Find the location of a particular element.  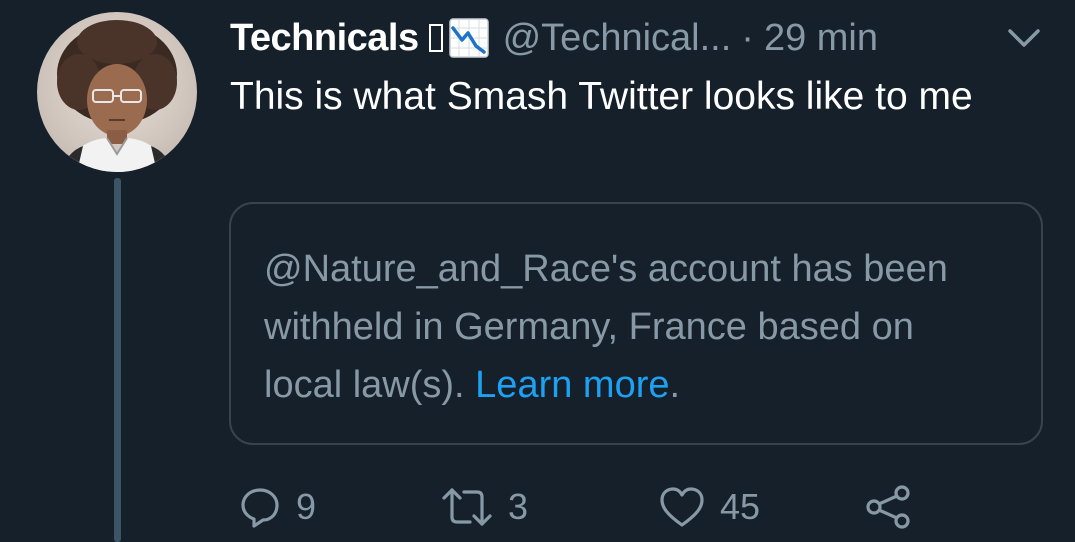

link-suffix: . is located at coordinates (675, 385).